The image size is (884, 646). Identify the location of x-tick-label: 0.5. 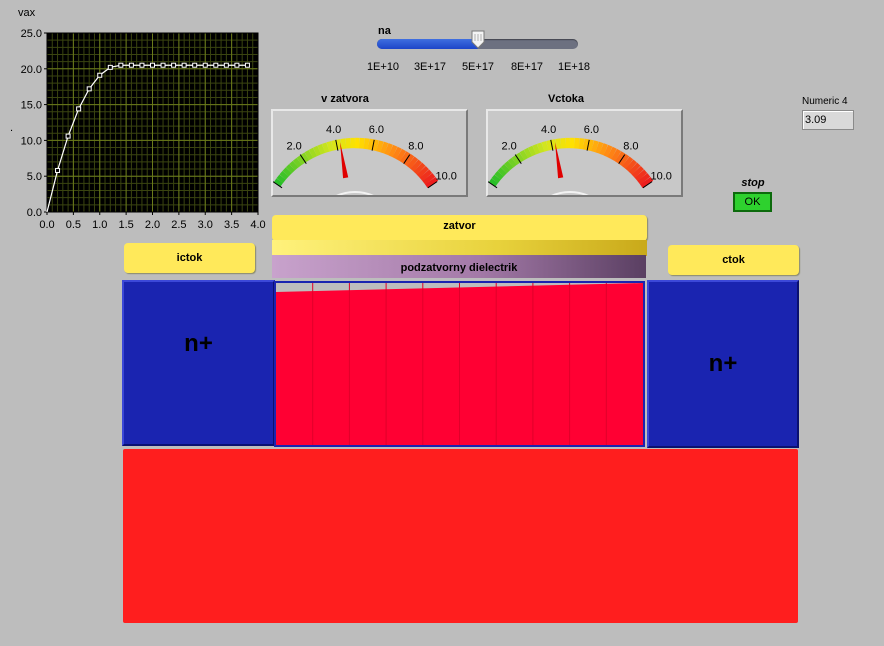
(73, 225).